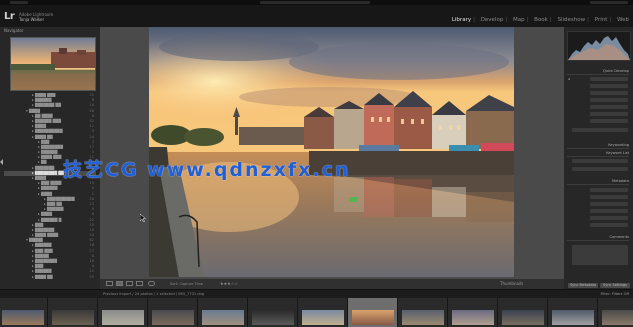 The width and height of the screenshot is (633, 327). I want to click on module-print: Print, so click(601, 20).